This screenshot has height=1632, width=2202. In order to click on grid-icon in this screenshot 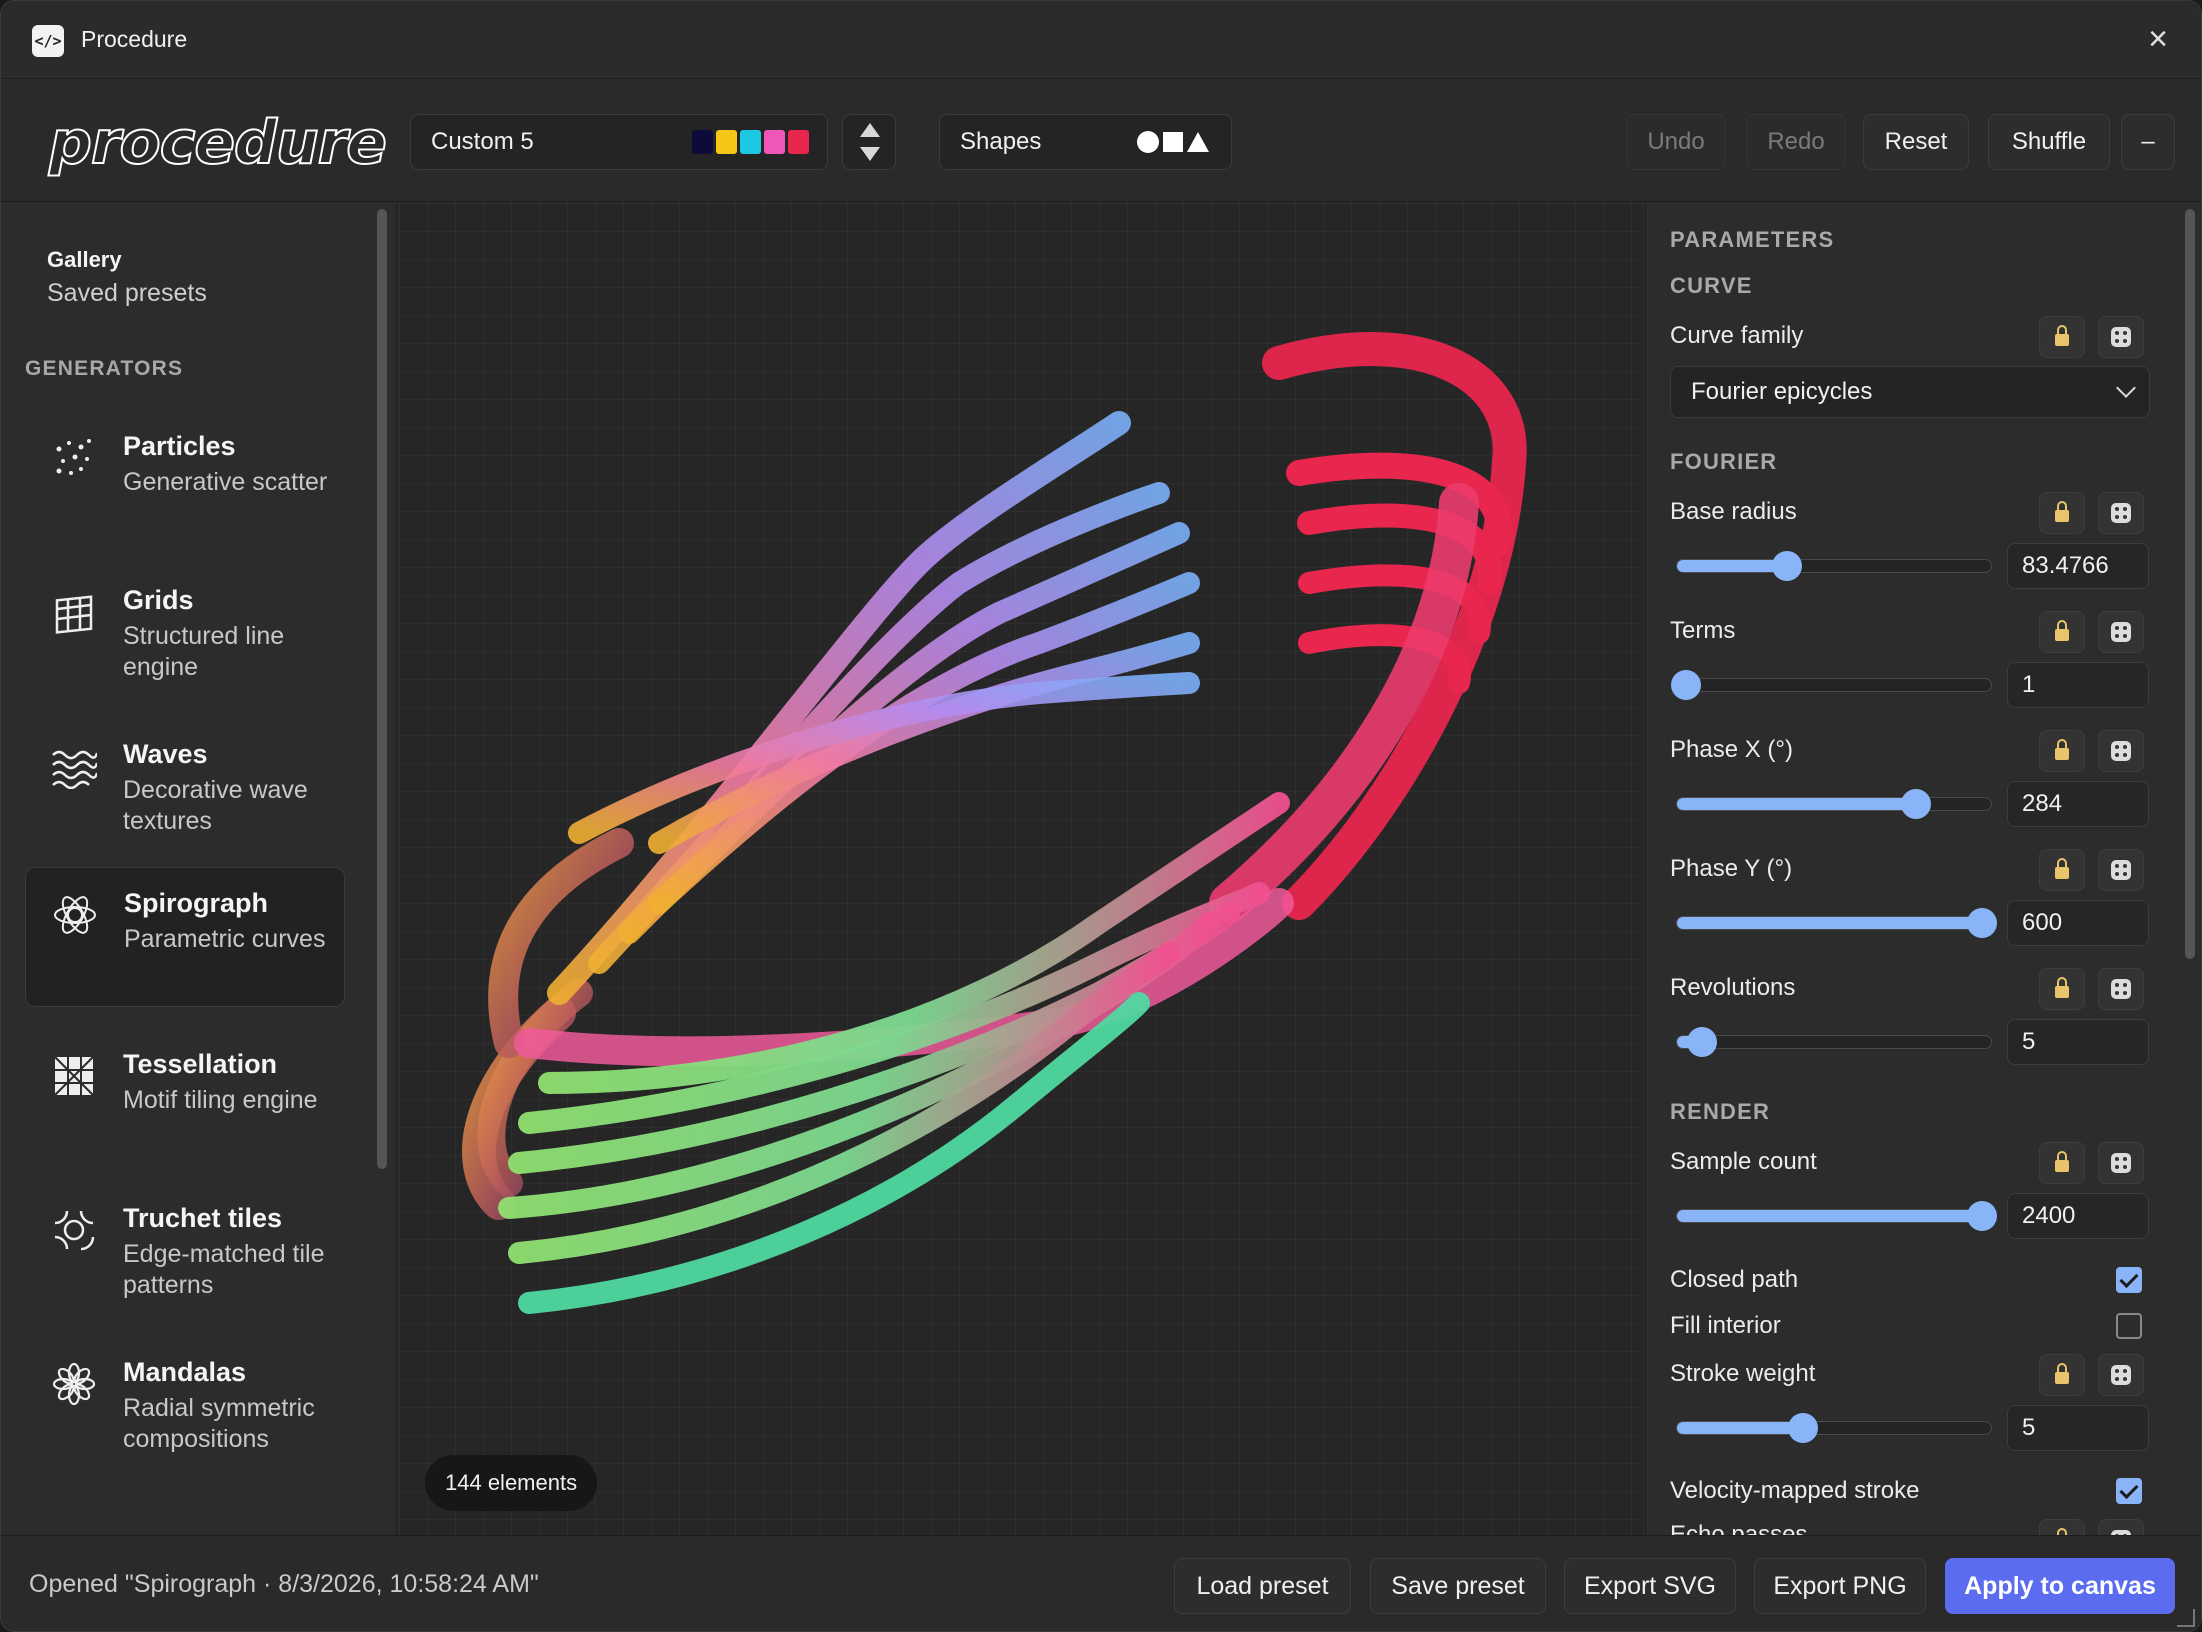, I will do `click(74, 614)`.